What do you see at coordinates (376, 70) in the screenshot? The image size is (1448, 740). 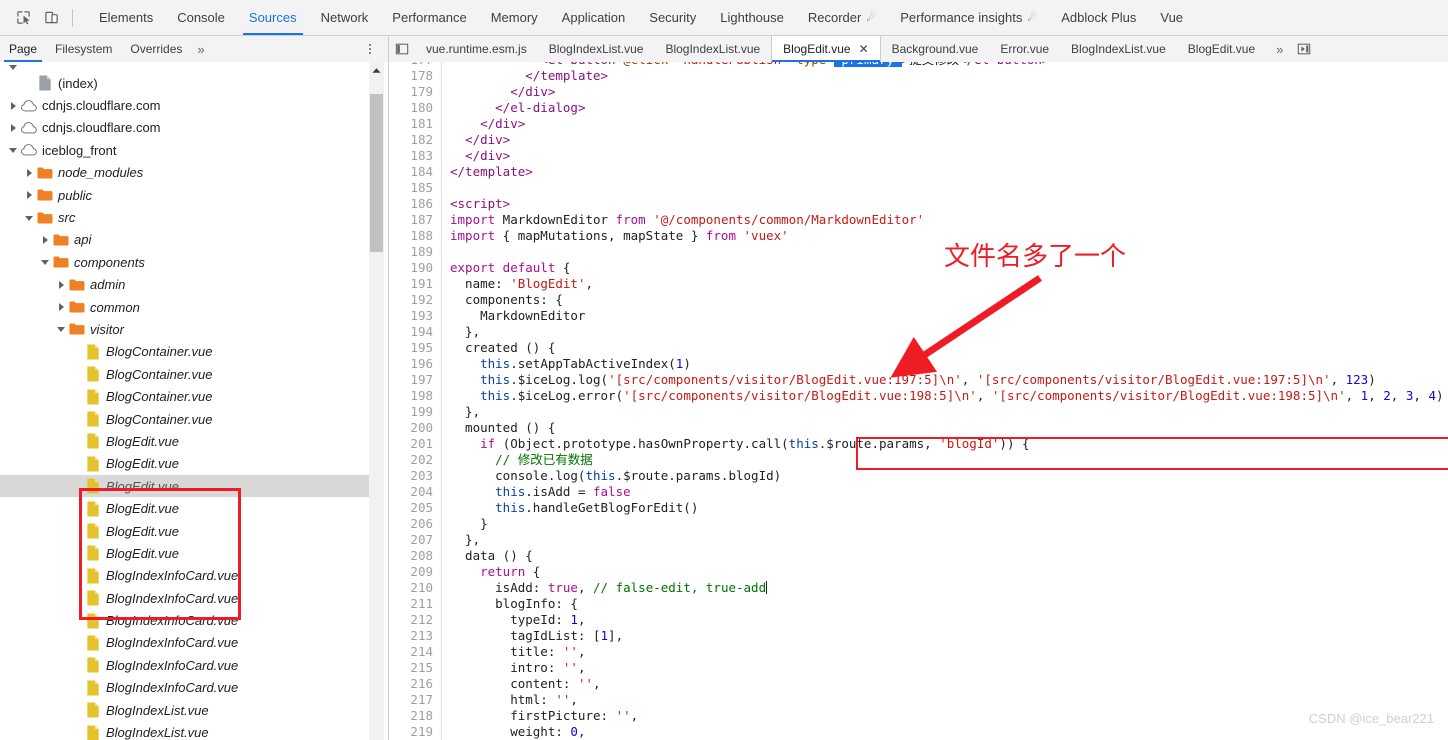 I see `scroll-up-arrow-icon` at bounding box center [376, 70].